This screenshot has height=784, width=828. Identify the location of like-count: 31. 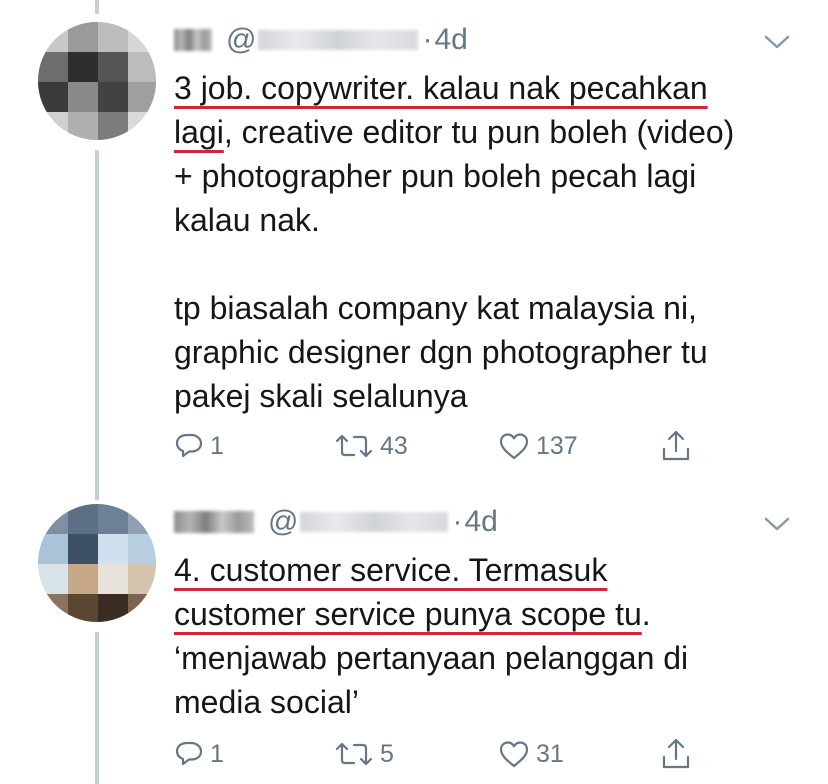
(550, 753).